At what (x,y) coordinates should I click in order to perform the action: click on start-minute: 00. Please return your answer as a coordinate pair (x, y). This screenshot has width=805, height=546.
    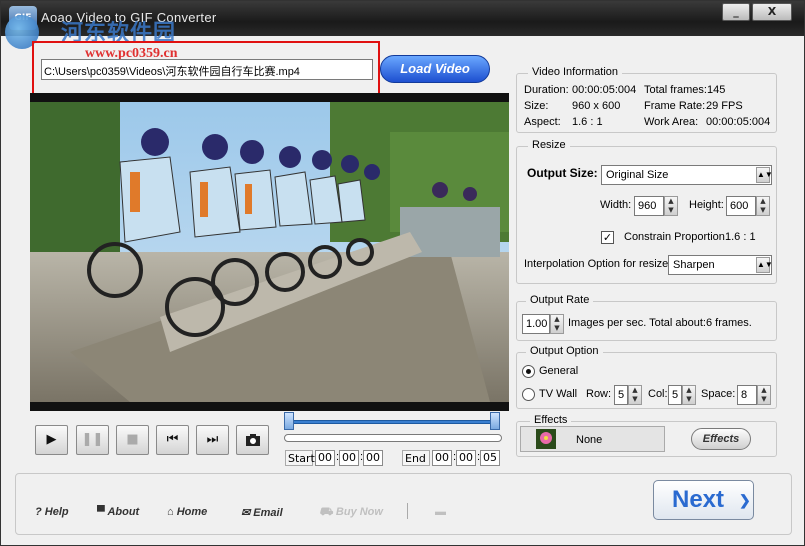
    Looking at the image, I should click on (349, 458).